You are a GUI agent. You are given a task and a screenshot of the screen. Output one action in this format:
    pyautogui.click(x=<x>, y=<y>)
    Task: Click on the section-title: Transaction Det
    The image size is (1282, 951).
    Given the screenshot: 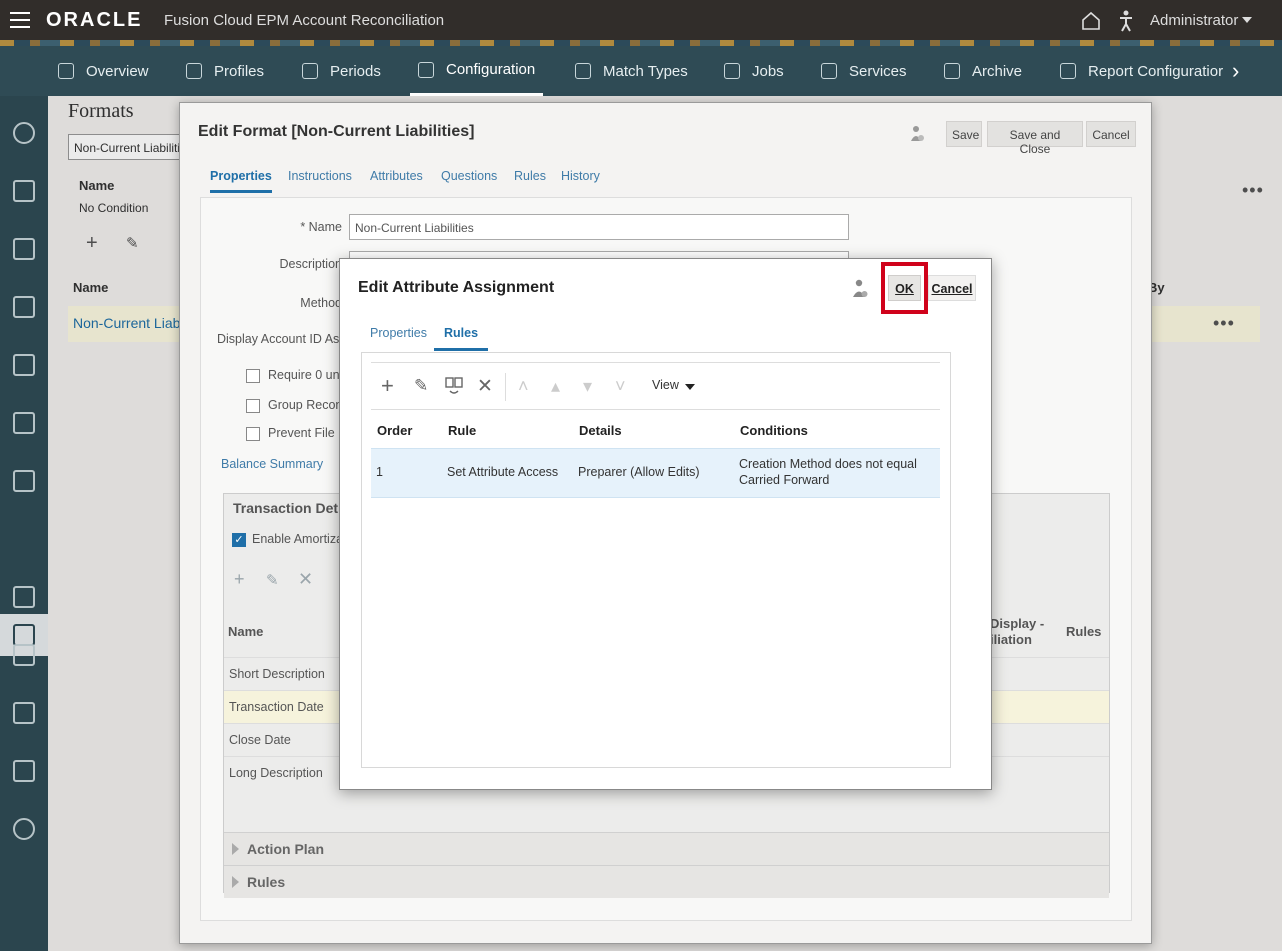 What is the action you would take?
    pyautogui.click(x=286, y=508)
    